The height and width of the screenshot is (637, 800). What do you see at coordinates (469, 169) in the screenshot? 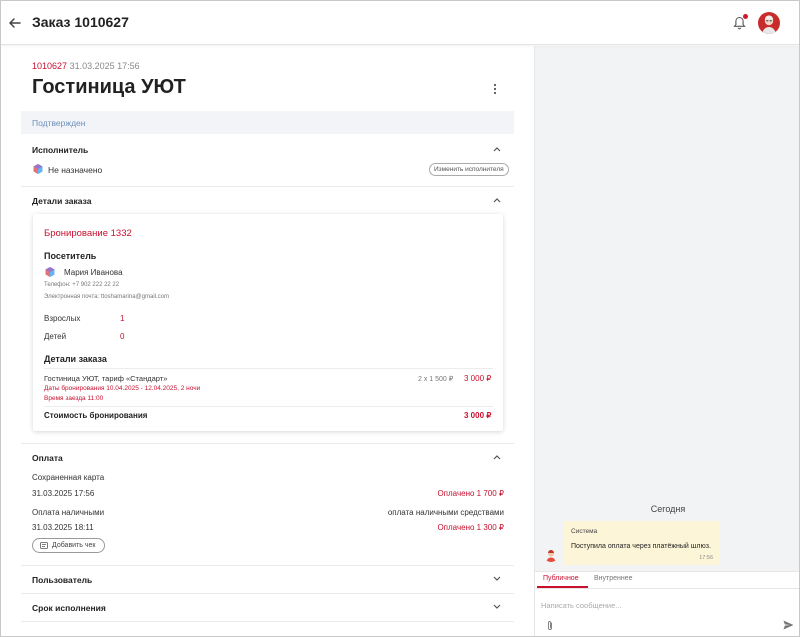
I see `change-executor-button: Изменить исполнителя` at bounding box center [469, 169].